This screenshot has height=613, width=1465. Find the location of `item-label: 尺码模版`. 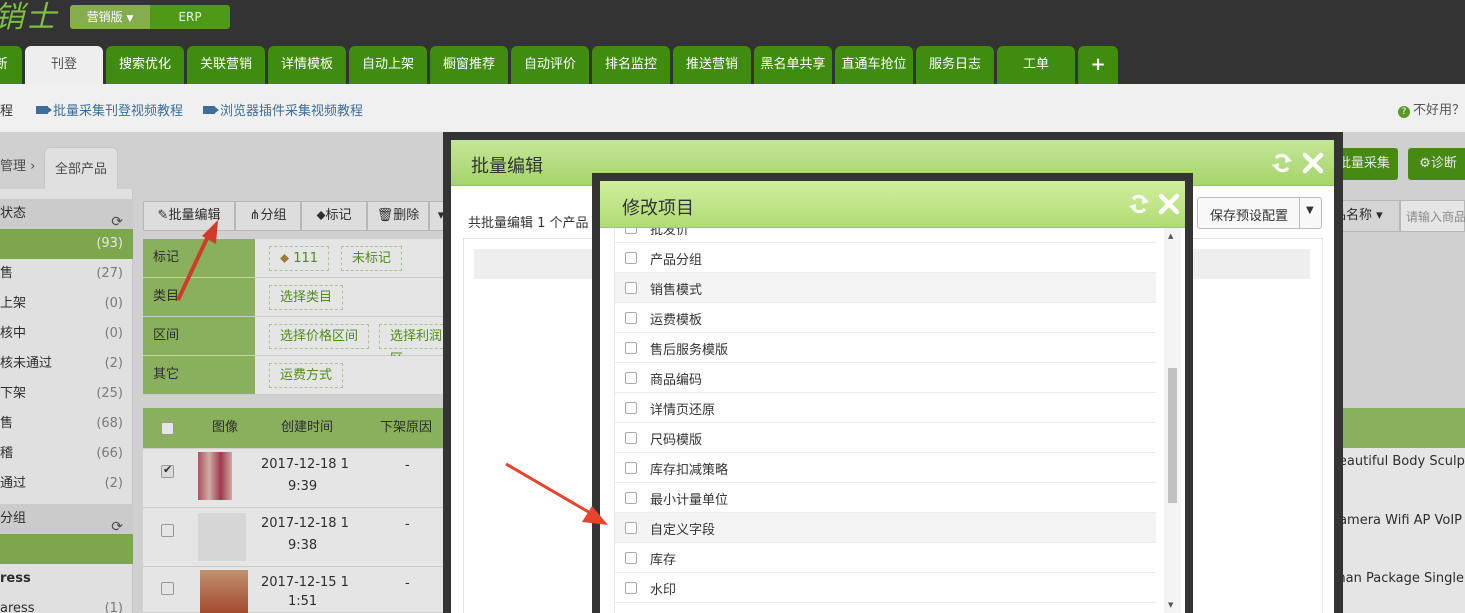

item-label: 尺码模版 is located at coordinates (676, 440).